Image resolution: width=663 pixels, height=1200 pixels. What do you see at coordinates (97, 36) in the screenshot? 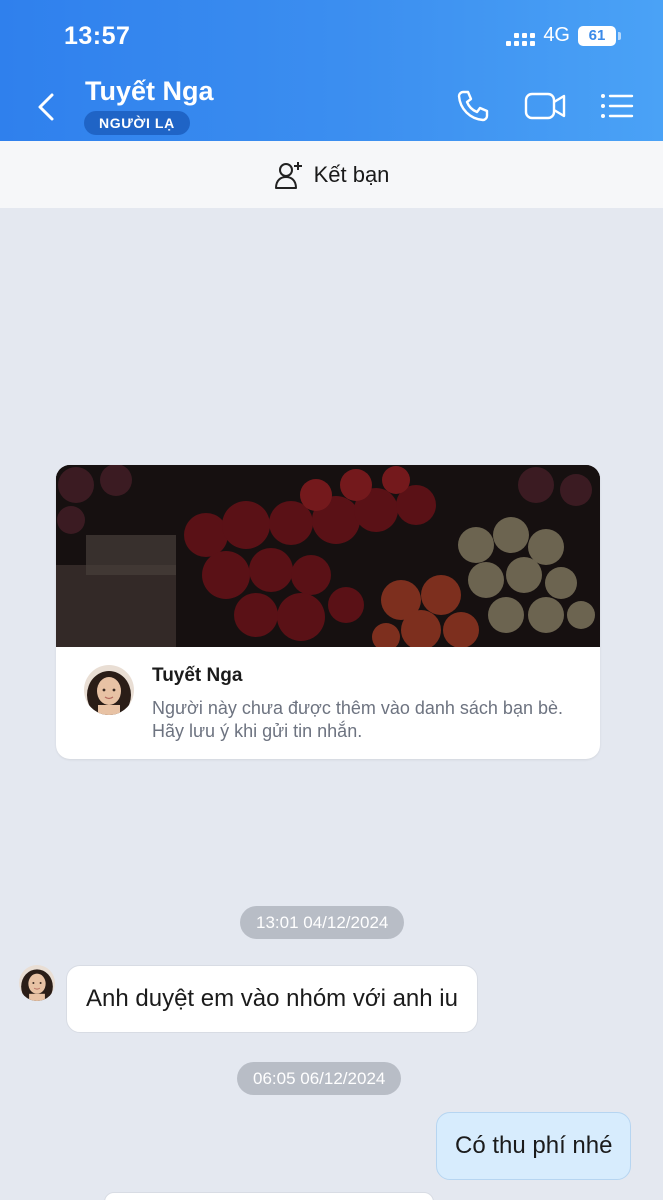
I see `status-time: 13:57` at bounding box center [97, 36].